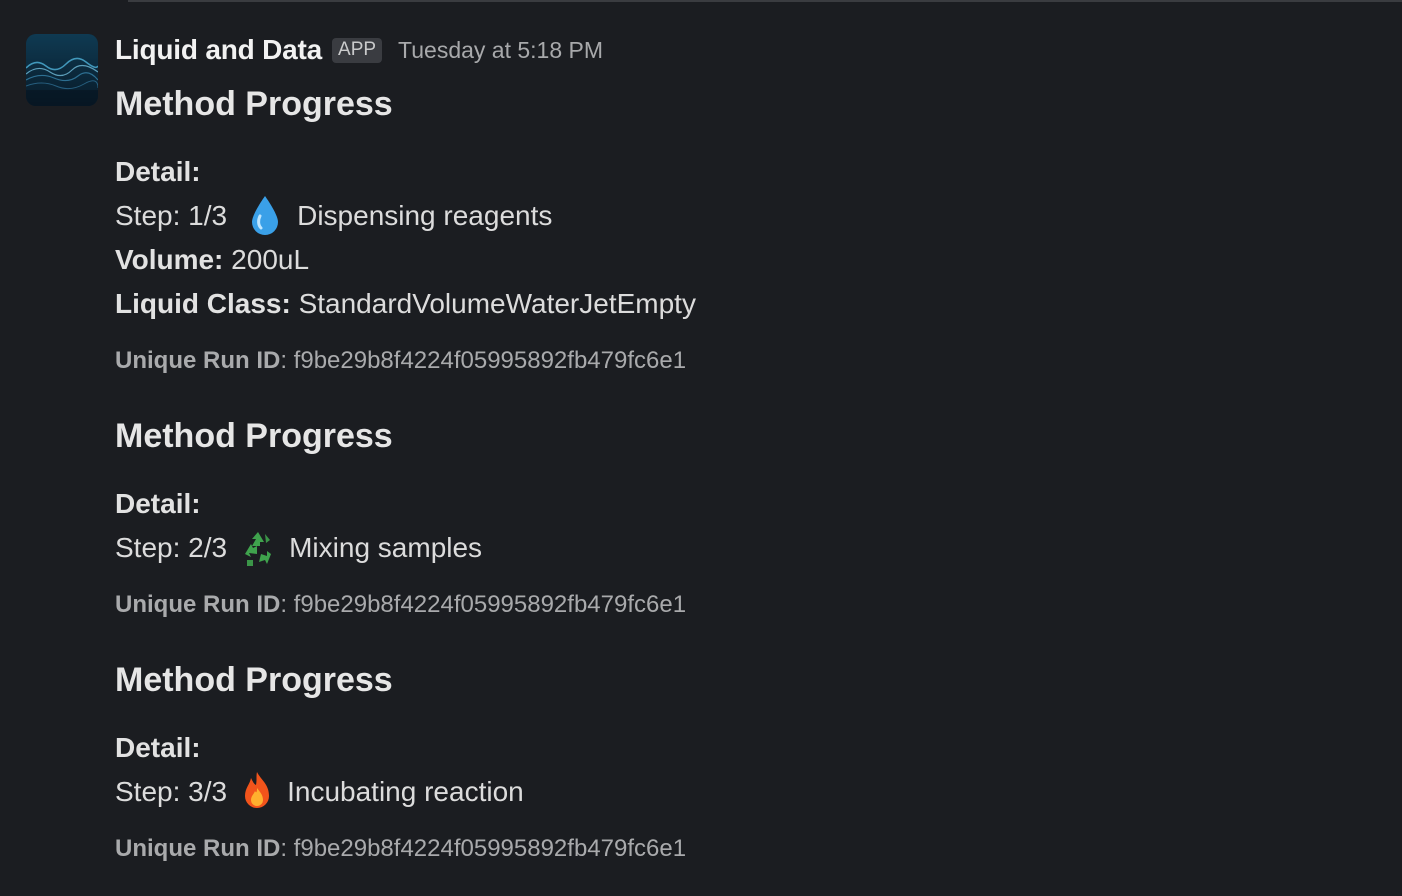 The image size is (1402, 896). What do you see at coordinates (265, 216) in the screenshot?
I see `droplet-icon` at bounding box center [265, 216].